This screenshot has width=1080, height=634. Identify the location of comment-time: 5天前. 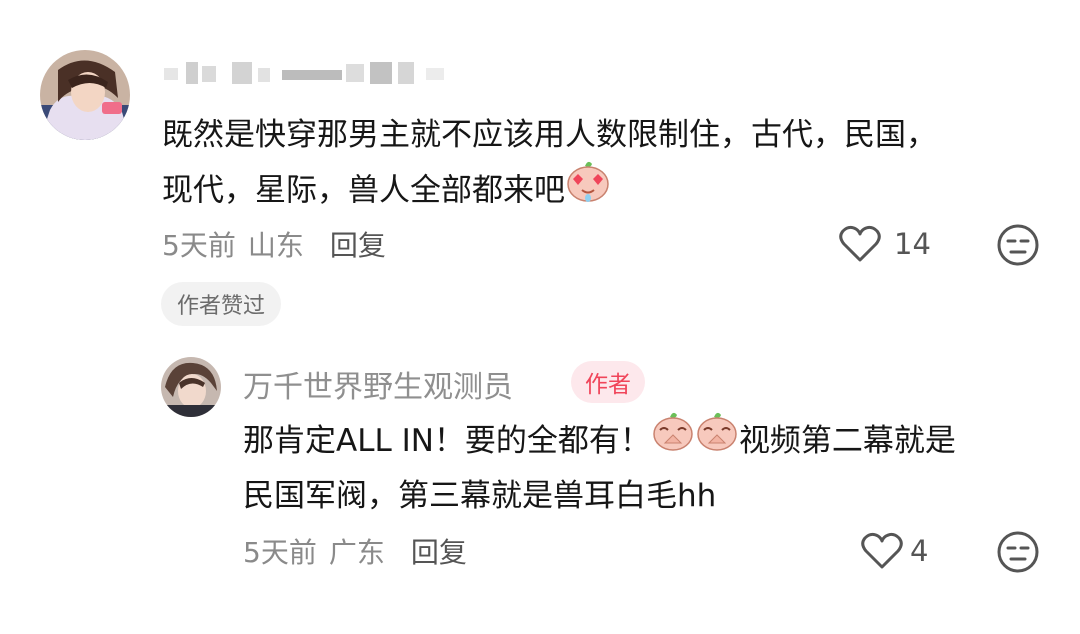
(199, 245).